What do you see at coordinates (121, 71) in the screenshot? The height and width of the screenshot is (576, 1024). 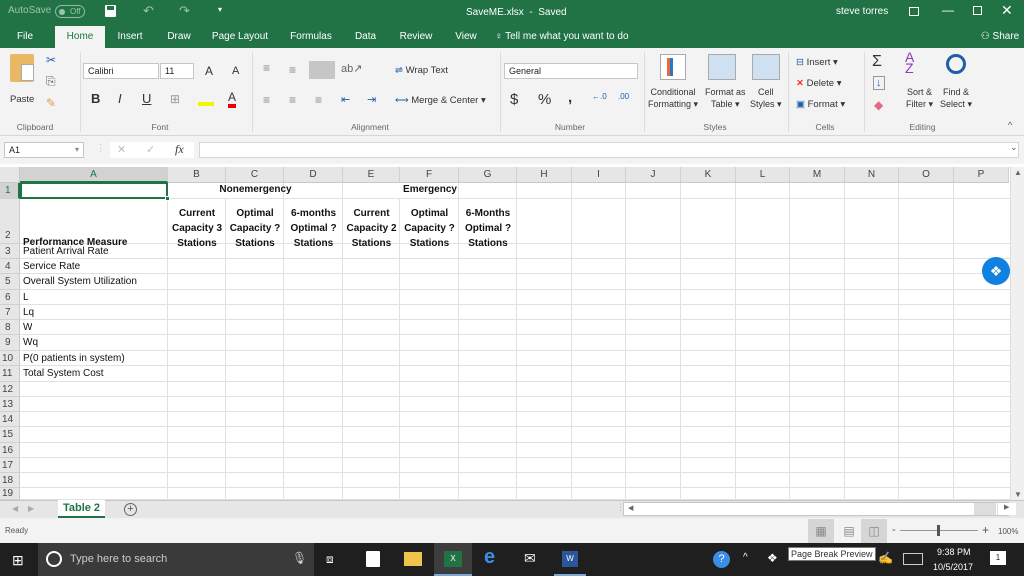 I see `font-name-select: Calibri` at bounding box center [121, 71].